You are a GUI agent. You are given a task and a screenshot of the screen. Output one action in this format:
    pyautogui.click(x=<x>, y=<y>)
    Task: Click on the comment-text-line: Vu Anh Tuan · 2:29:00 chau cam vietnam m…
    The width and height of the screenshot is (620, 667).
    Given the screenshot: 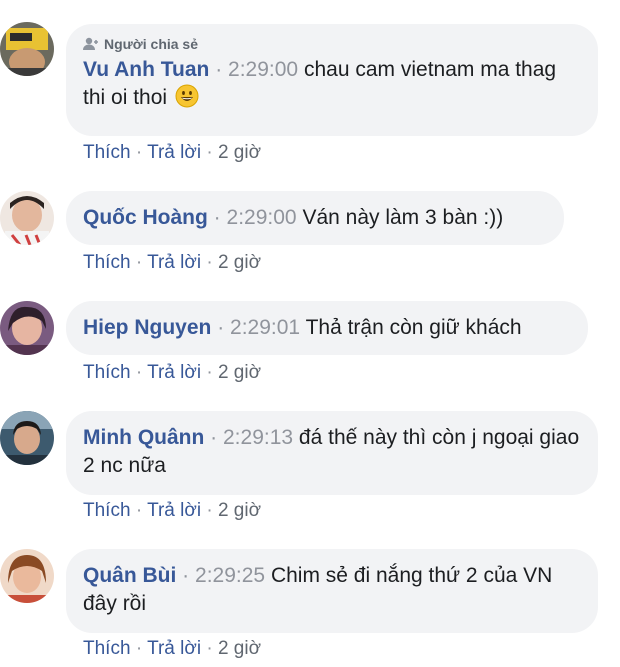 What is the action you would take?
    pyautogui.click(x=320, y=83)
    